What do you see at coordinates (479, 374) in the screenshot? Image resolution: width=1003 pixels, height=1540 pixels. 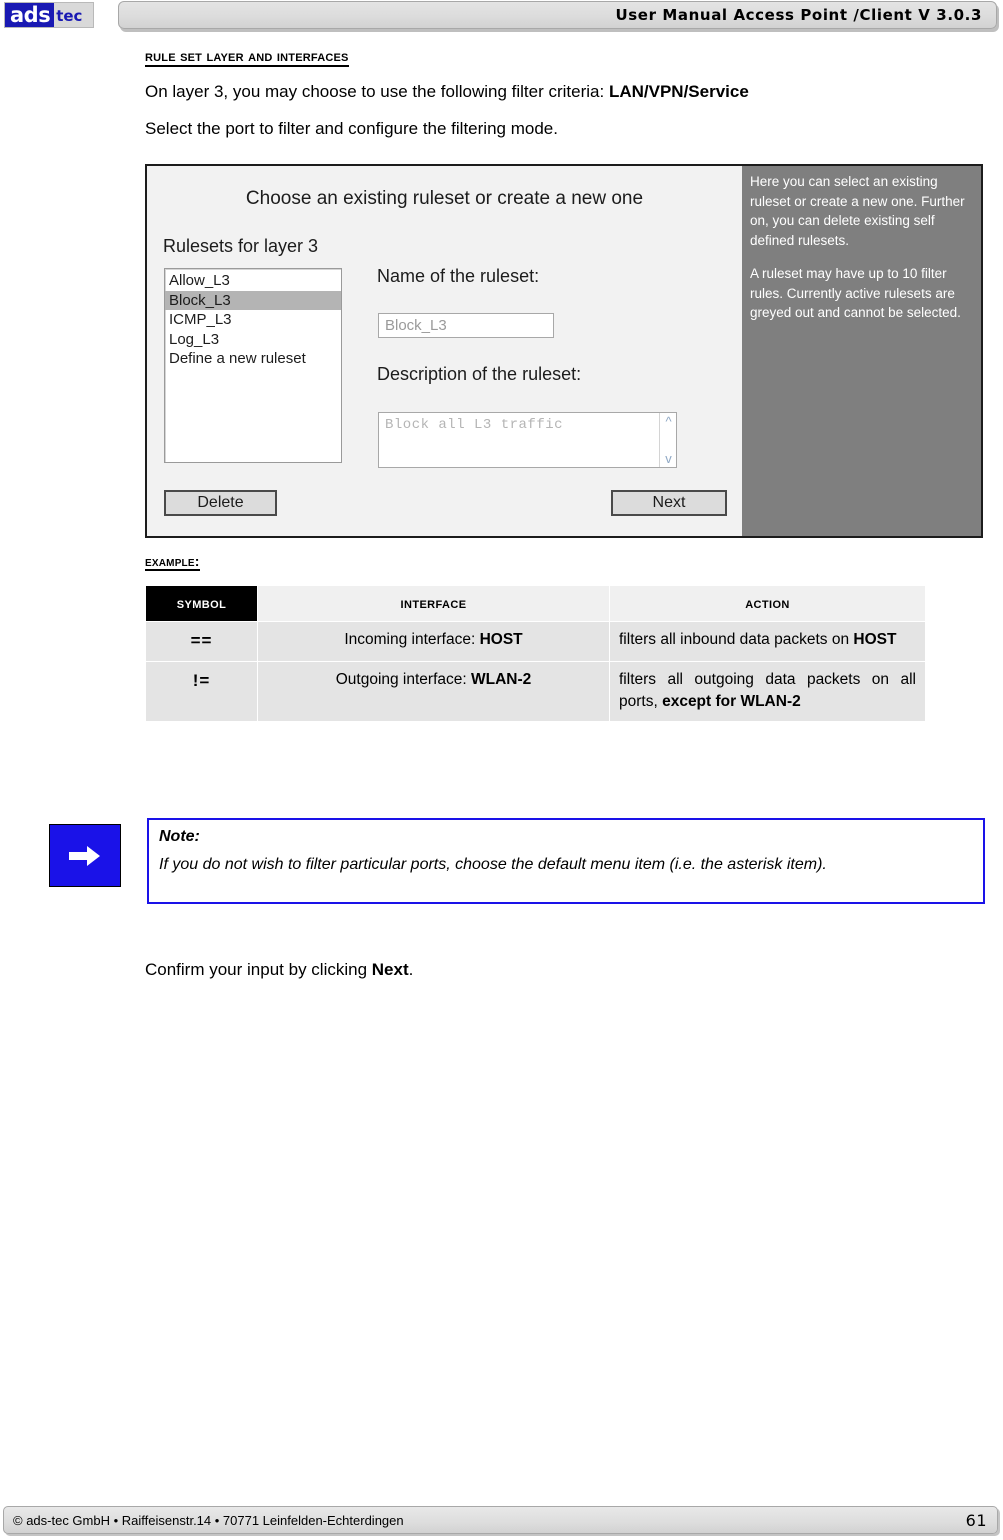 I see `ruleset-description-label: Description of the ruleset:` at bounding box center [479, 374].